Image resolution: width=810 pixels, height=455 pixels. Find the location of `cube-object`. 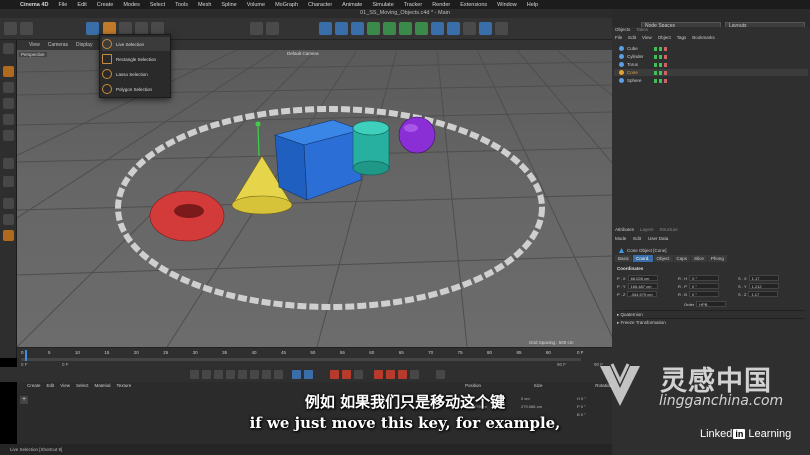

cube-object is located at coordinates (318, 160).